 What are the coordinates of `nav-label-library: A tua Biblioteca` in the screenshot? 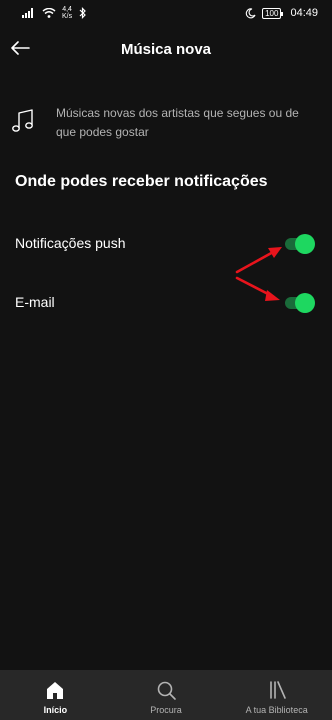 It's located at (276, 710).